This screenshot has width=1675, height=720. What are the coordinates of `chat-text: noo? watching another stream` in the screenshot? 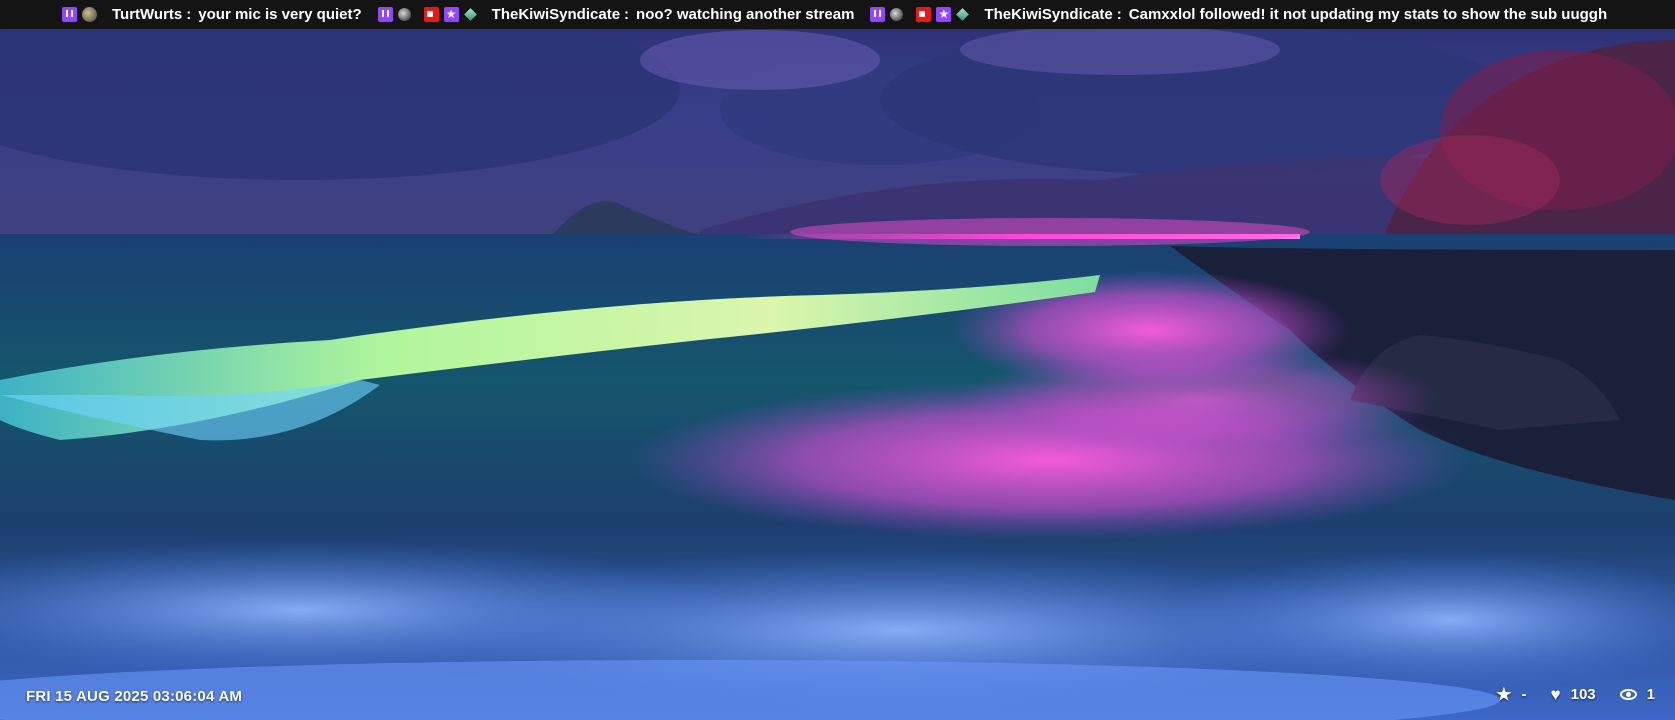 It's located at (745, 14).